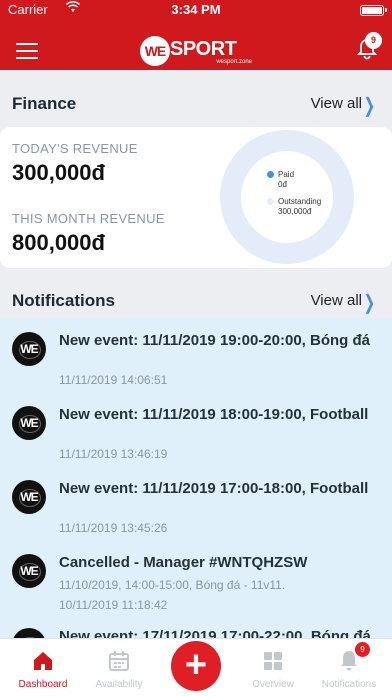  What do you see at coordinates (270, 174) in the screenshot?
I see `legend-paid-dot` at bounding box center [270, 174].